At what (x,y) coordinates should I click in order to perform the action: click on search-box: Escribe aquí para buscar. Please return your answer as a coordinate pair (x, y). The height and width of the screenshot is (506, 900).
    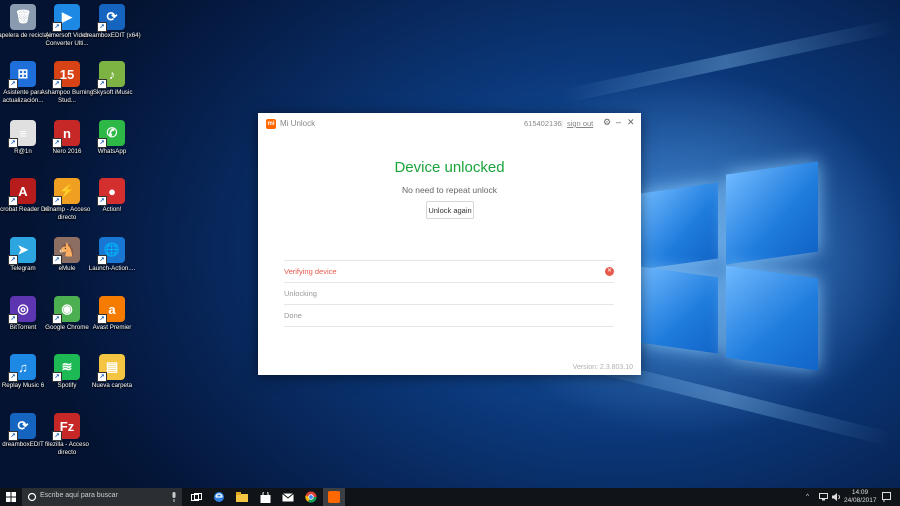
    Looking at the image, I should click on (102, 497).